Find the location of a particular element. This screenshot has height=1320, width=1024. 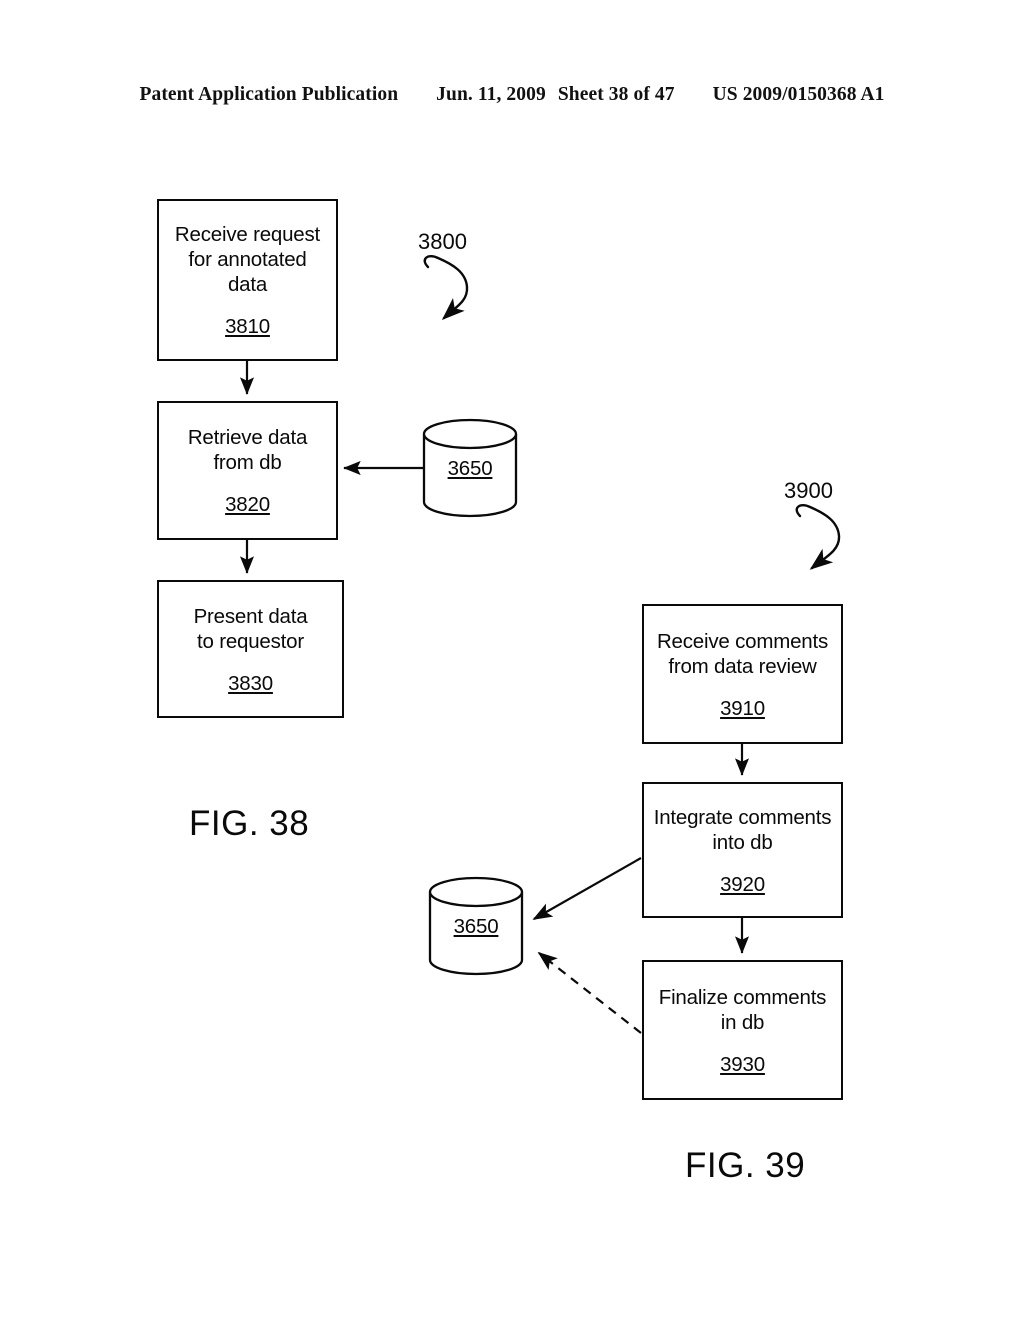

process-box-3930: Finalize comments in db 3930 is located at coordinates (742, 1030).